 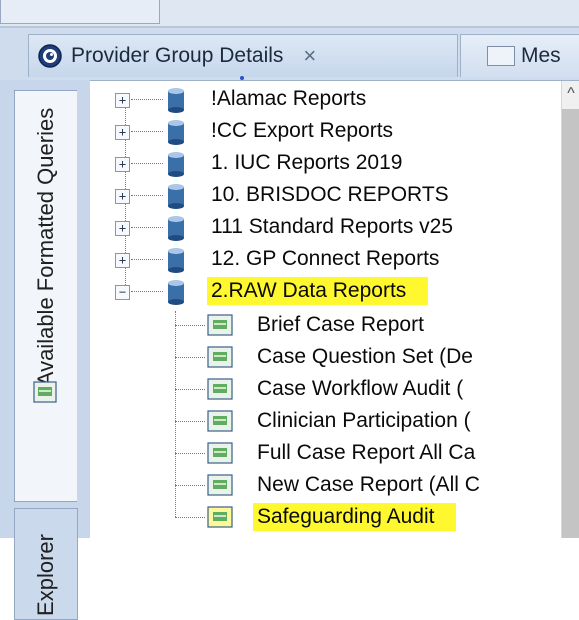 I want to click on tree-folder-cc-export-reports: + !CC Export Reports, so click(x=326, y=133).